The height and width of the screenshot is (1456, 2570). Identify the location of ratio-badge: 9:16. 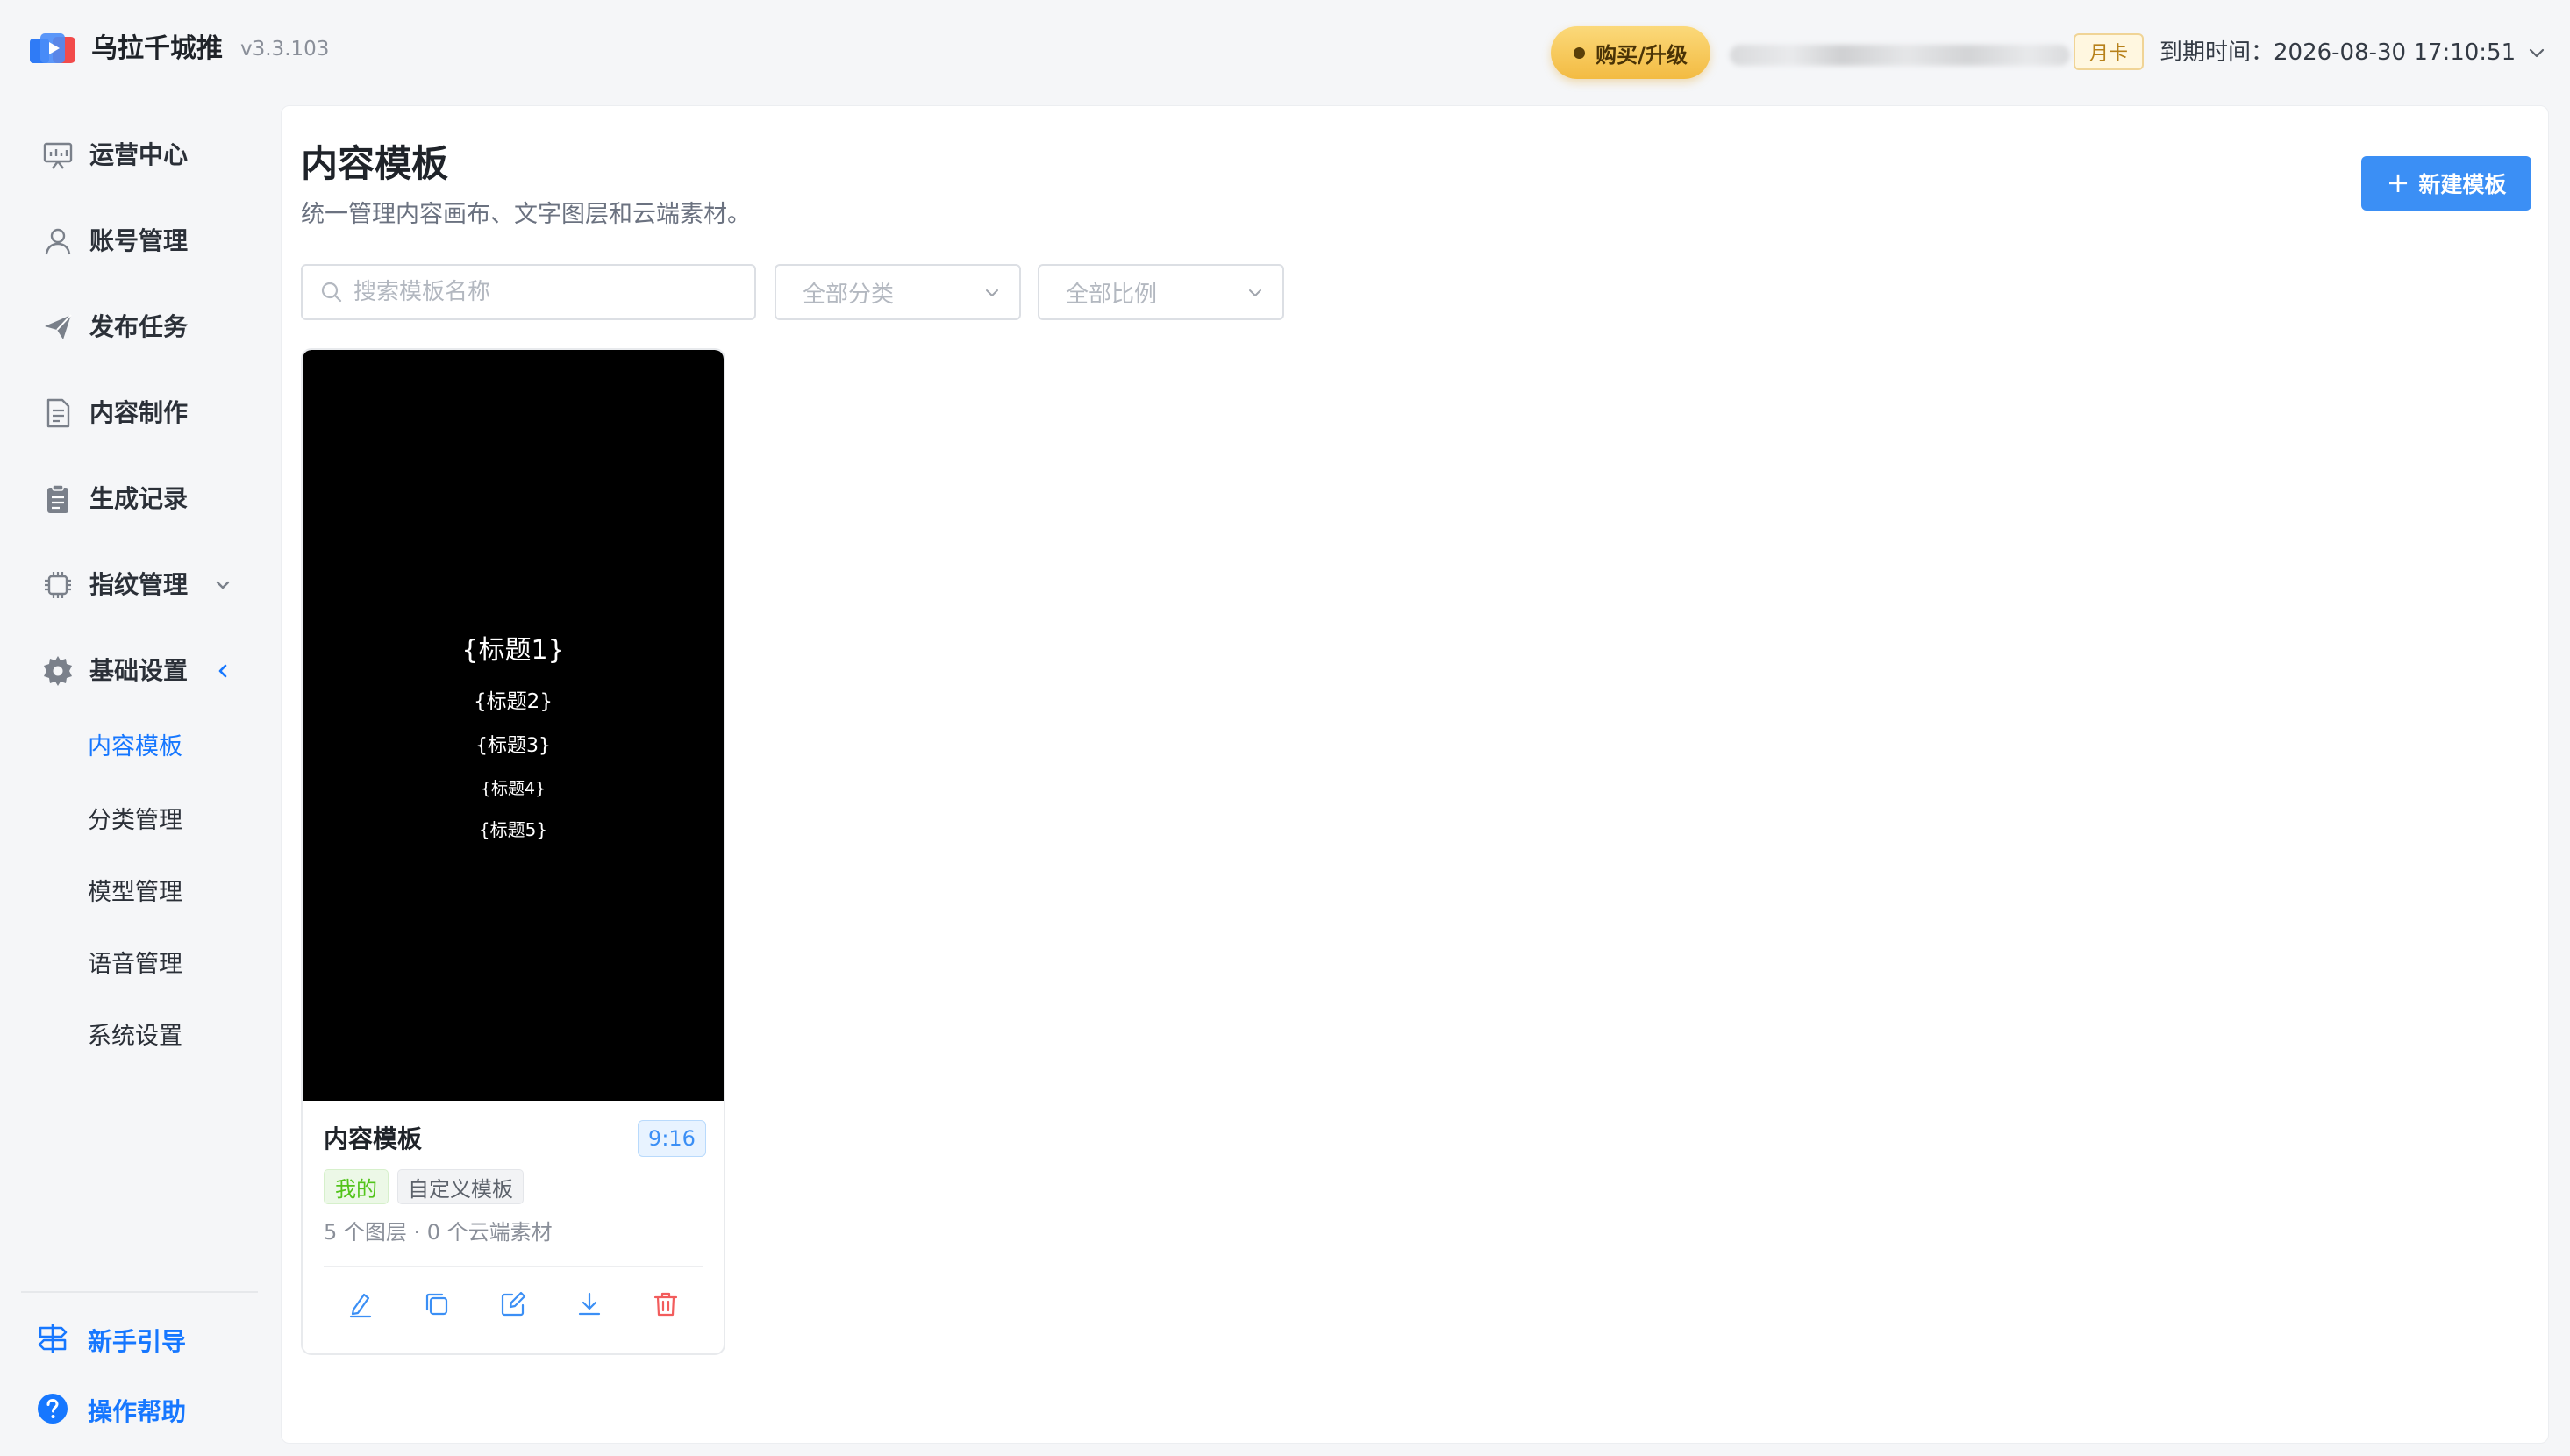
(672, 1138).